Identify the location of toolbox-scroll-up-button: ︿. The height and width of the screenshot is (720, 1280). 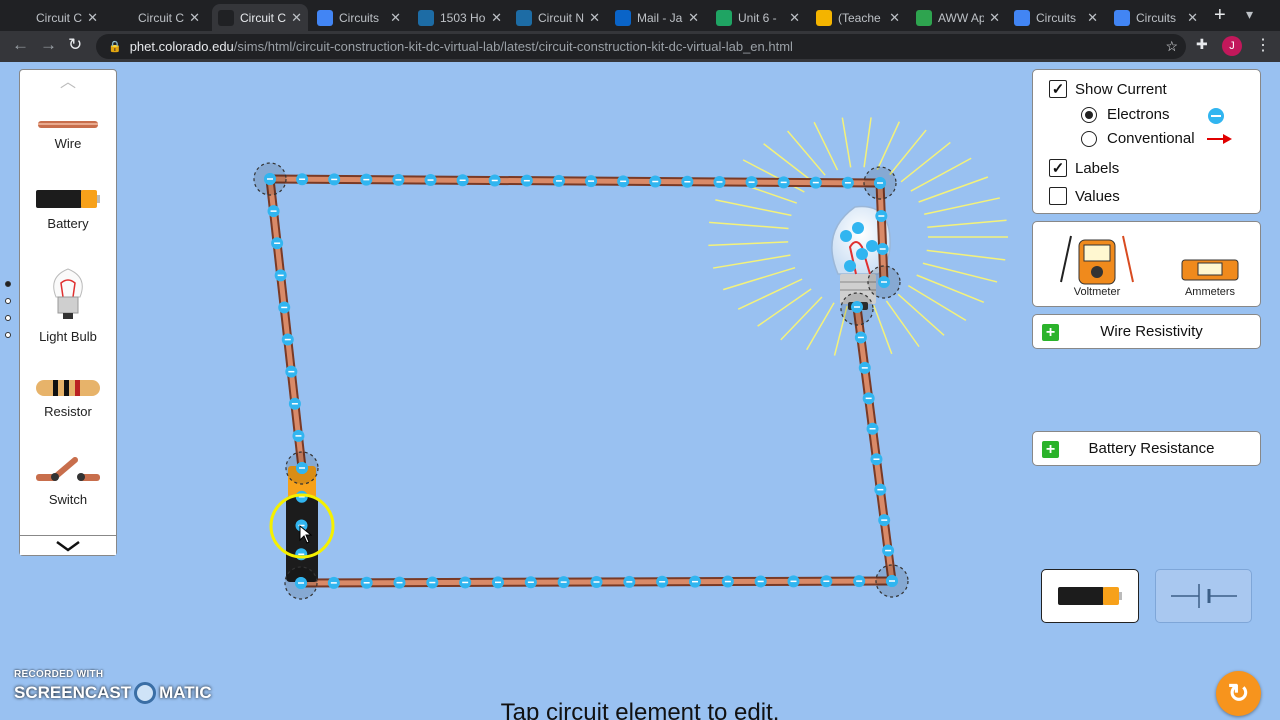
(68, 80).